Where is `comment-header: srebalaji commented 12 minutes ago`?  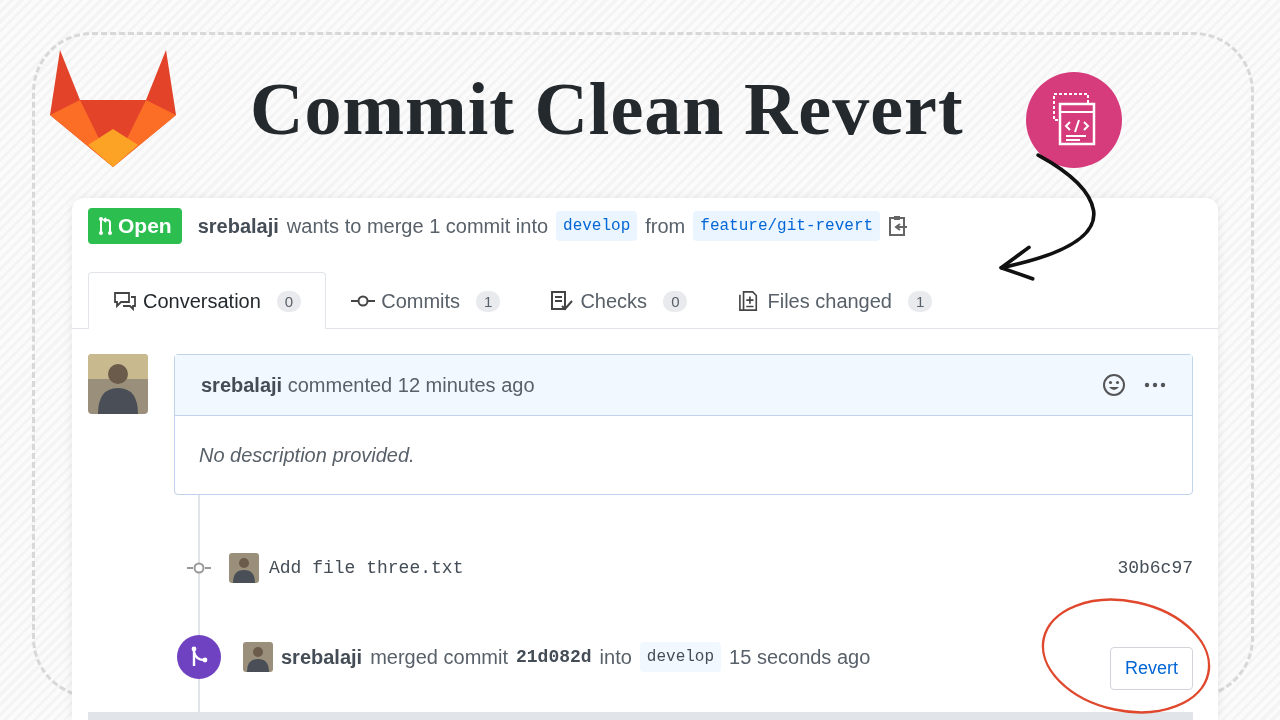 comment-header: srebalaji commented 12 minutes ago is located at coordinates (368, 385).